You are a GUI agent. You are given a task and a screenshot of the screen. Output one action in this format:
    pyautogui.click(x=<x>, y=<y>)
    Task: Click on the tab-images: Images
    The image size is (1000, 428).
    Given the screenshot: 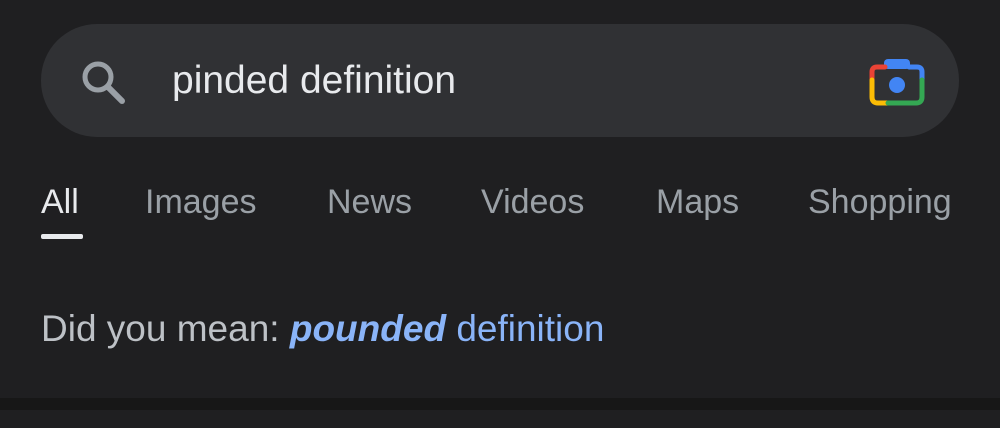 What is the action you would take?
    pyautogui.click(x=201, y=202)
    